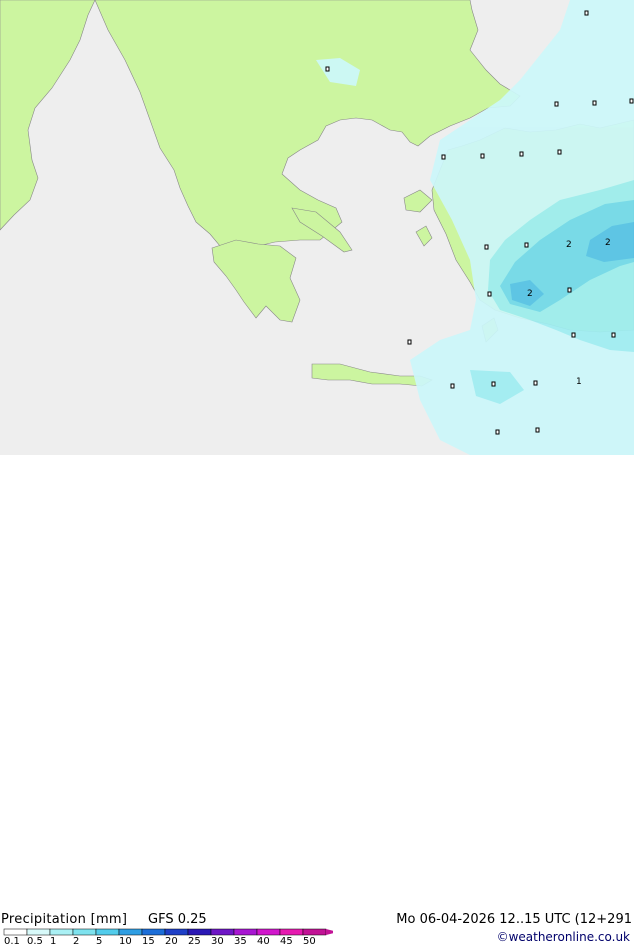 The width and height of the screenshot is (634, 945). I want to click on value-label-2: 2, so click(608, 243).